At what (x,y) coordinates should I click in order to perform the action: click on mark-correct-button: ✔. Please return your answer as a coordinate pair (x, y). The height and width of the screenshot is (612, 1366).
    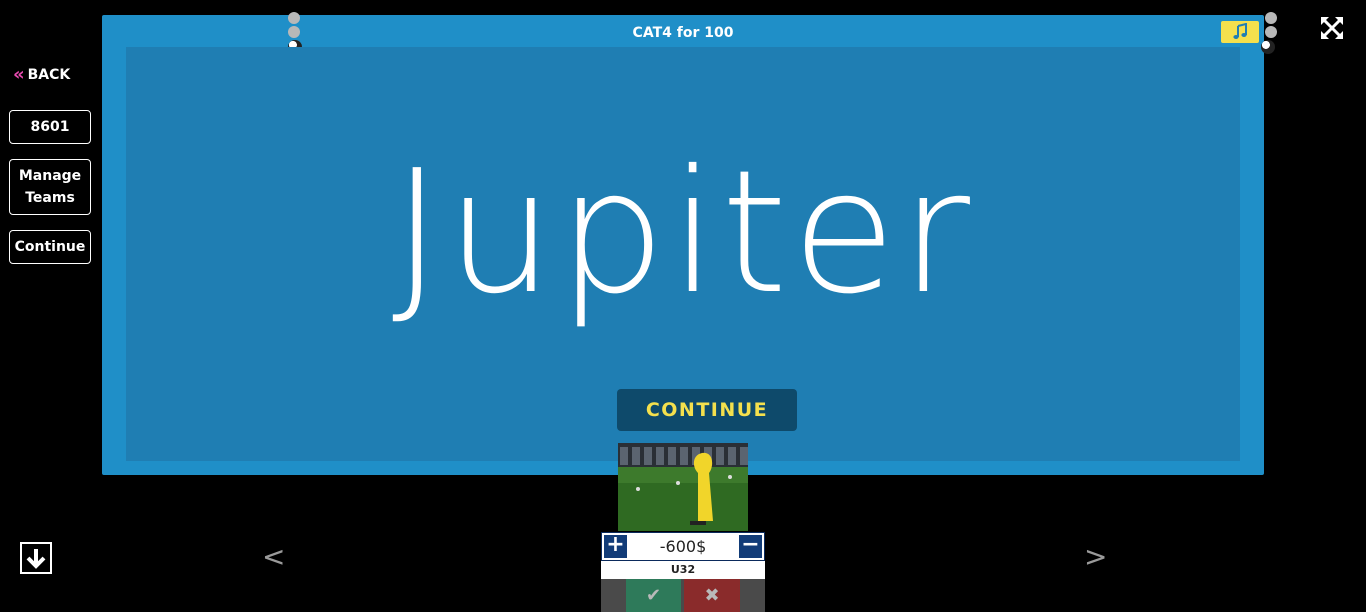
    Looking at the image, I should click on (653, 595).